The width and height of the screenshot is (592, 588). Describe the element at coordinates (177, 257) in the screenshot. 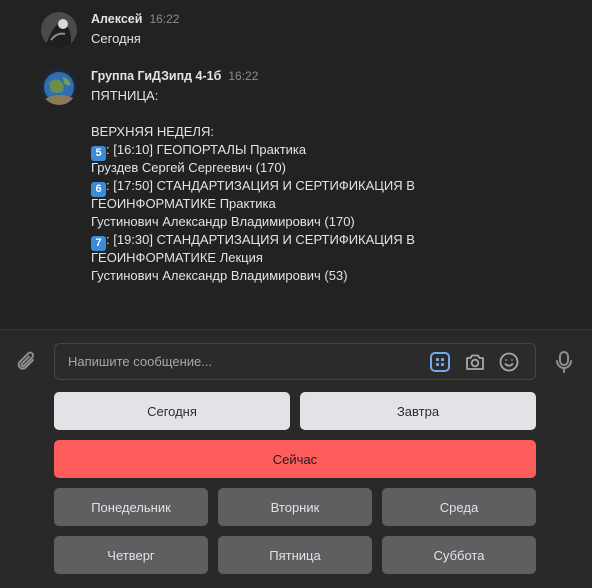

I see `message-line: ГЕОИНФОРМАТИКЕ Лекция` at that location.